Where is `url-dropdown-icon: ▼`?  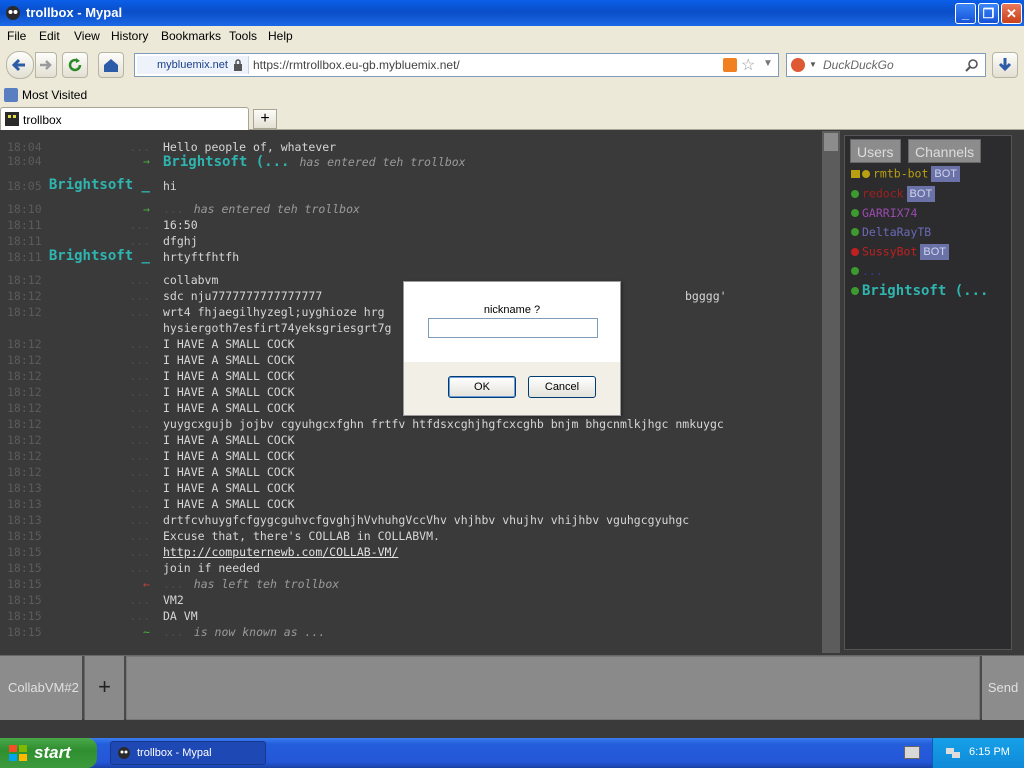
url-dropdown-icon: ▼ is located at coordinates (768, 63).